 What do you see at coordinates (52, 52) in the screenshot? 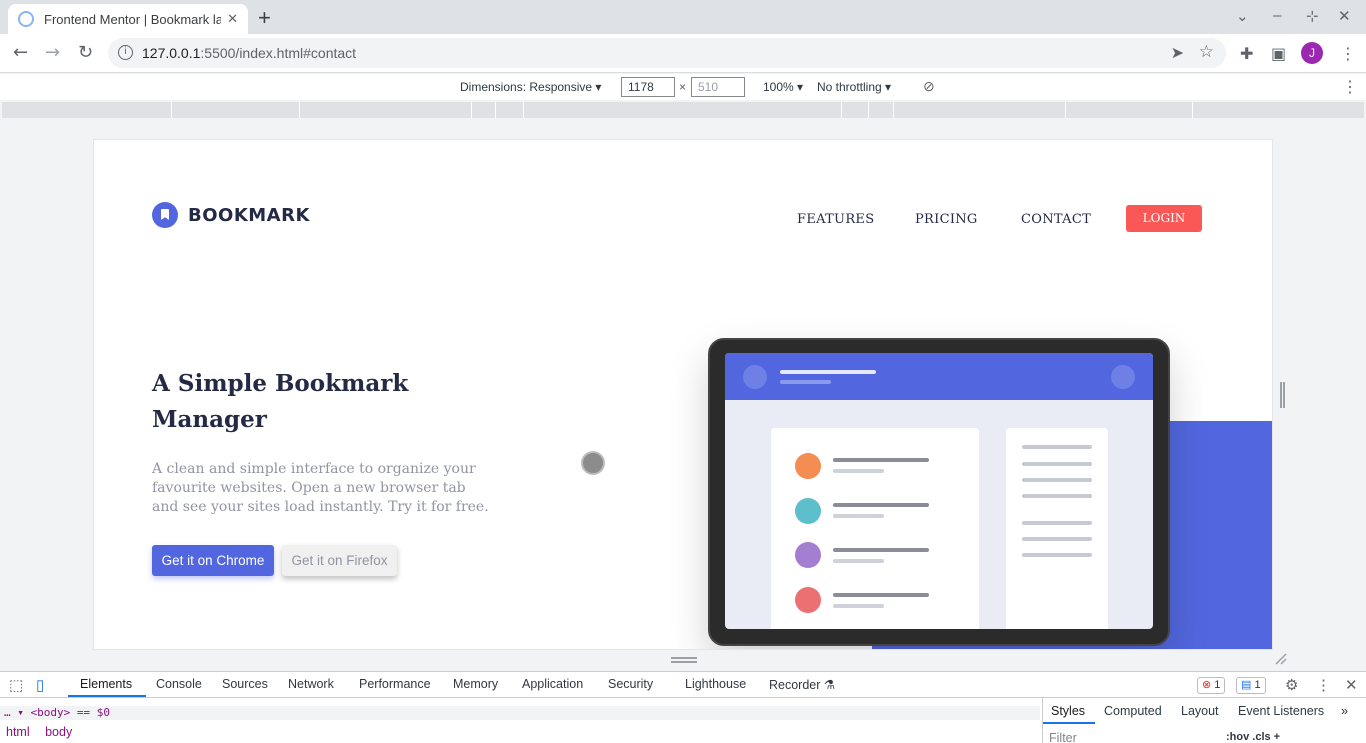
I see `forward-icon: →` at bounding box center [52, 52].